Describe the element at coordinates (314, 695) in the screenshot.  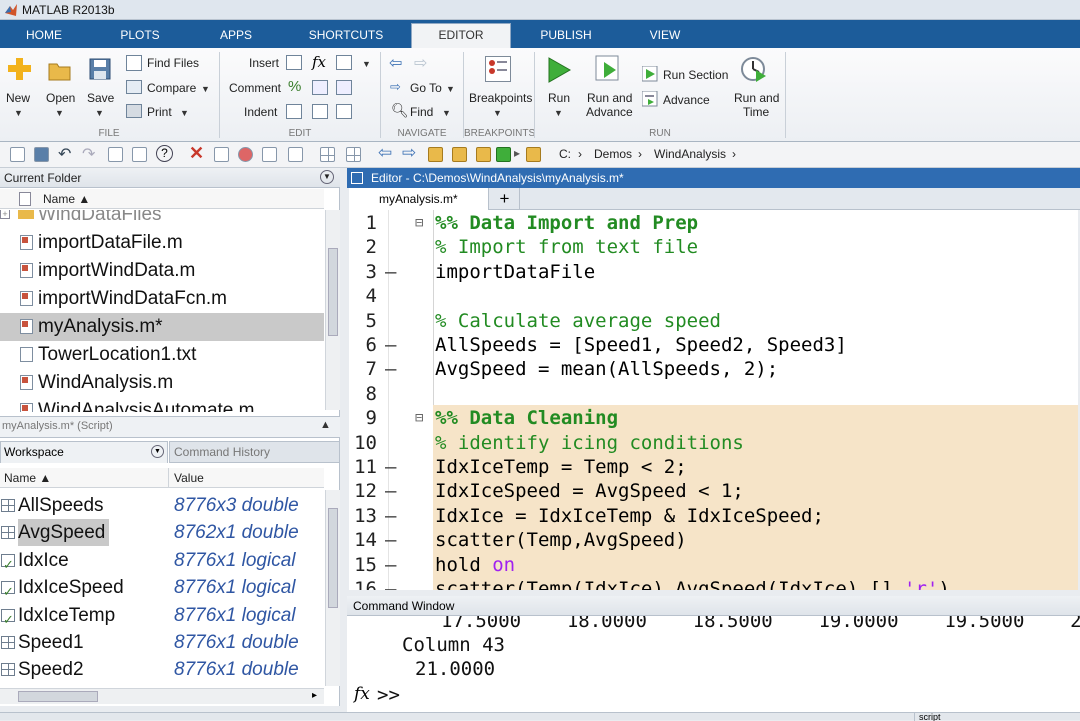
I see `chevron-right-icon: ▸` at that location.